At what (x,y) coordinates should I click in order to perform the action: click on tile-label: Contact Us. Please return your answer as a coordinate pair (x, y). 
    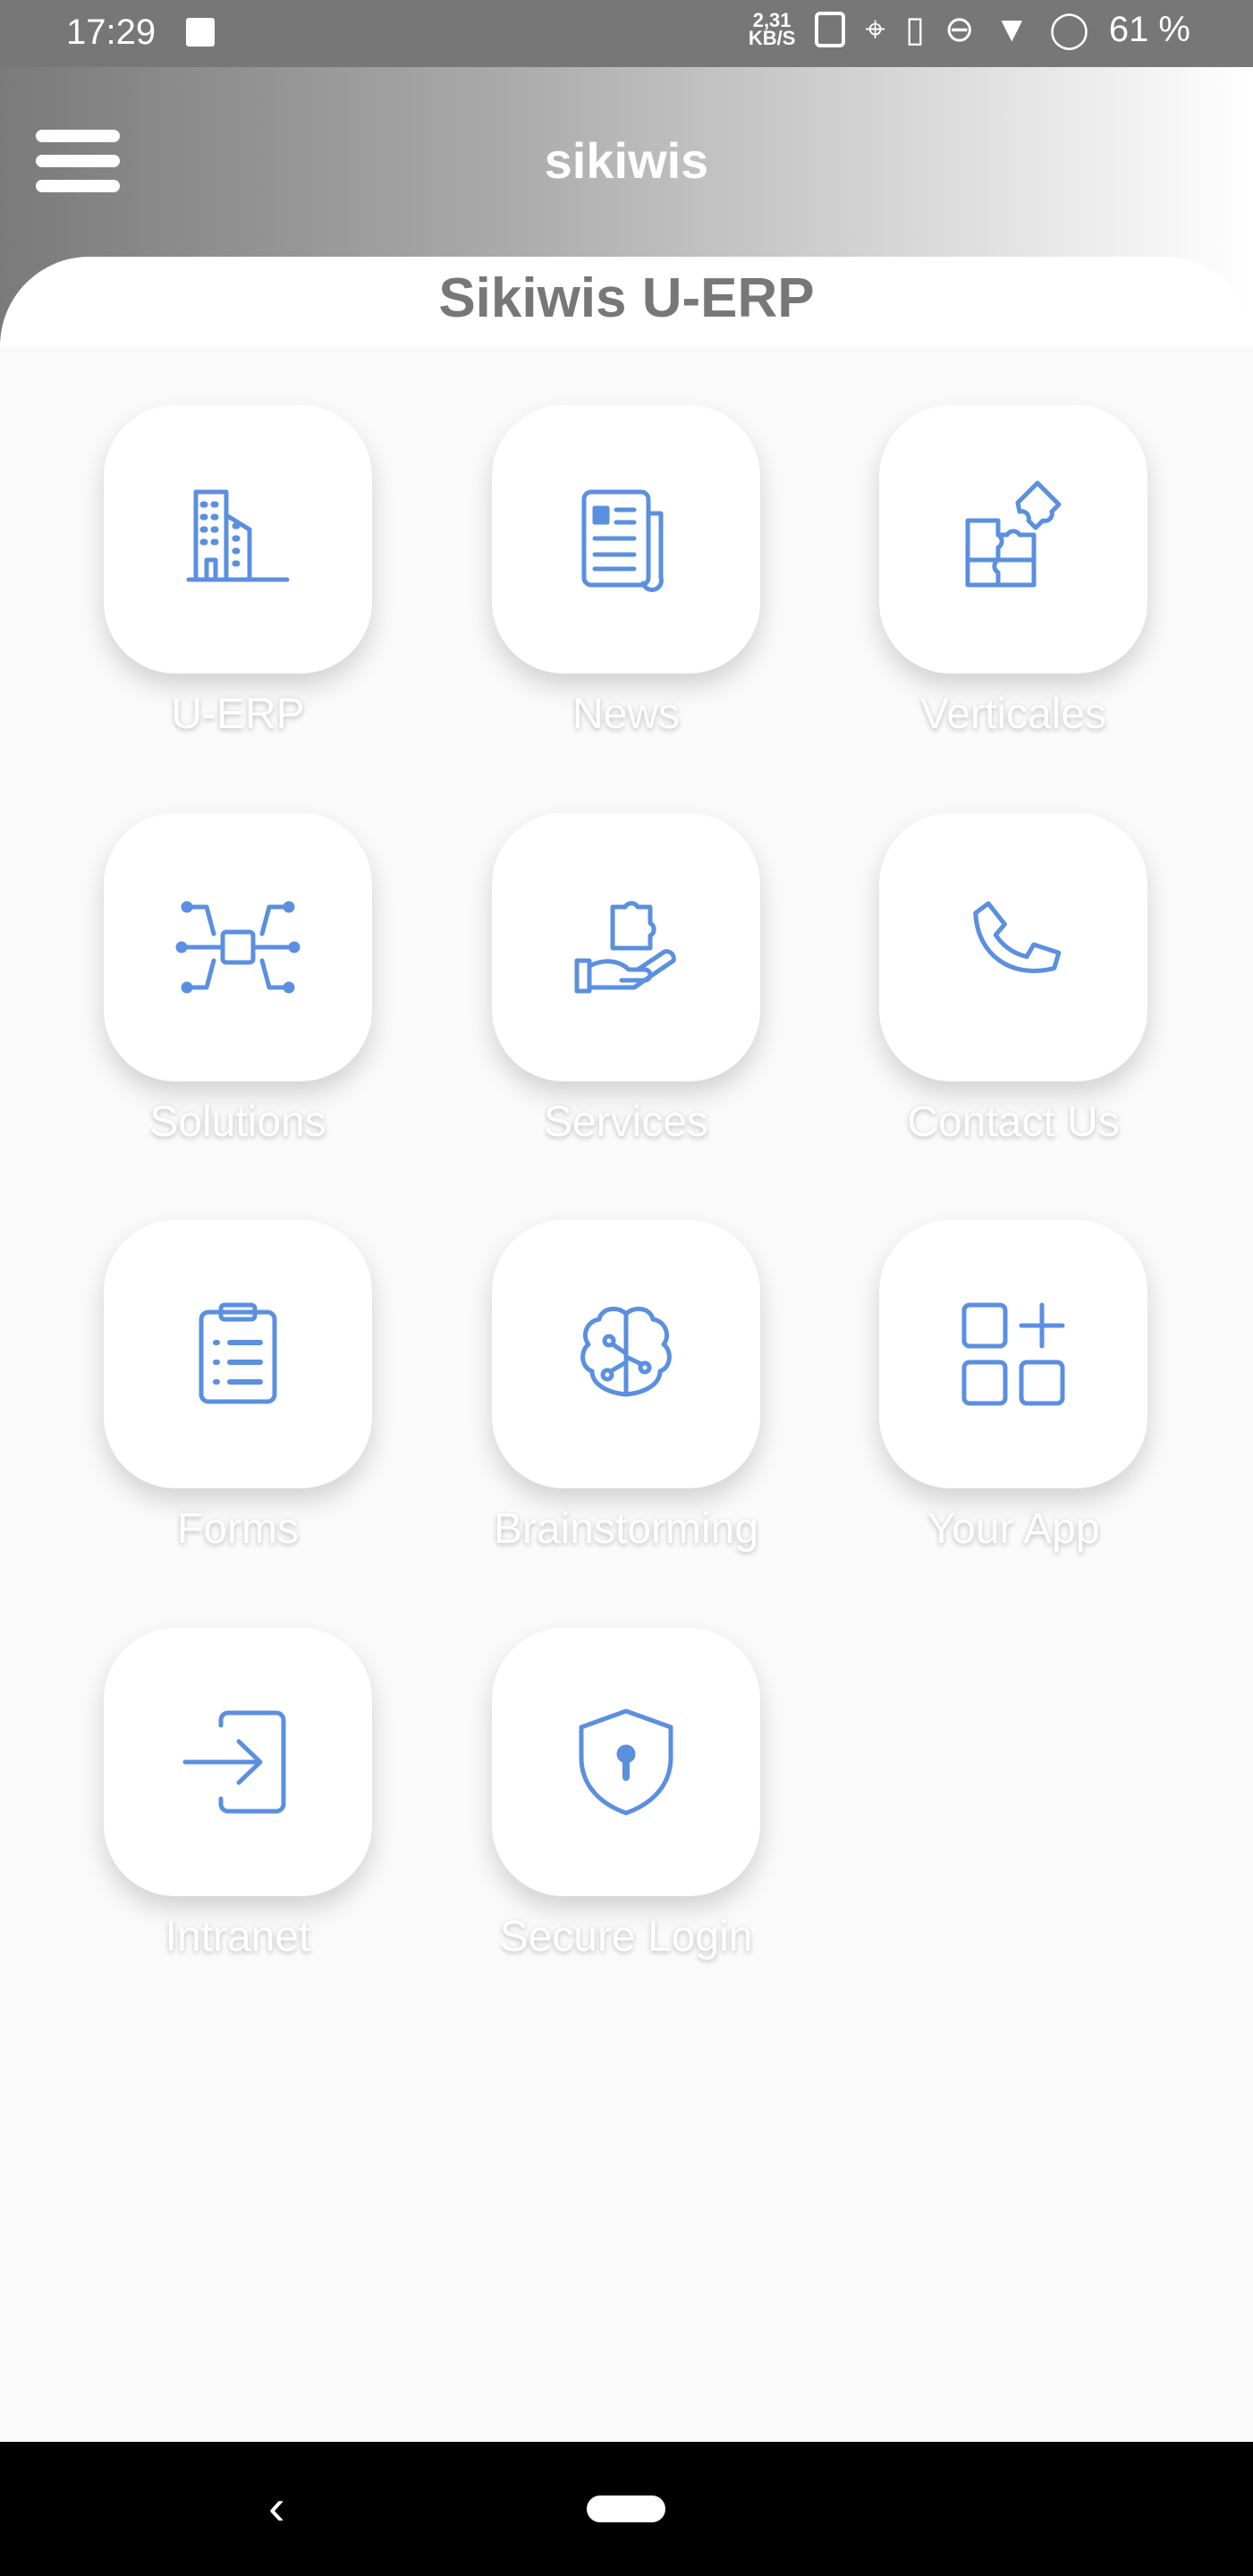
    Looking at the image, I should click on (1013, 1122).